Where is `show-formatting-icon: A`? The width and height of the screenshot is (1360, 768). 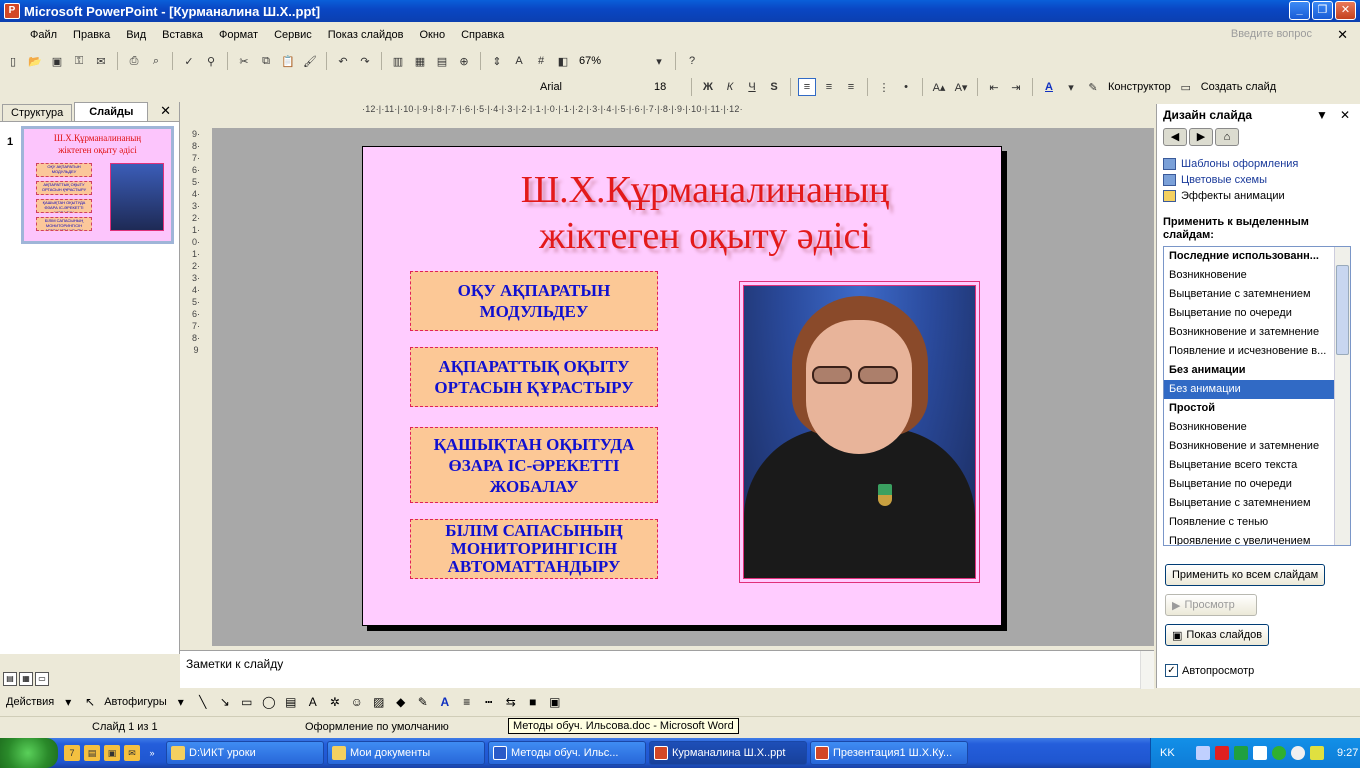
show-formatting-icon: A is located at coordinates (519, 61).